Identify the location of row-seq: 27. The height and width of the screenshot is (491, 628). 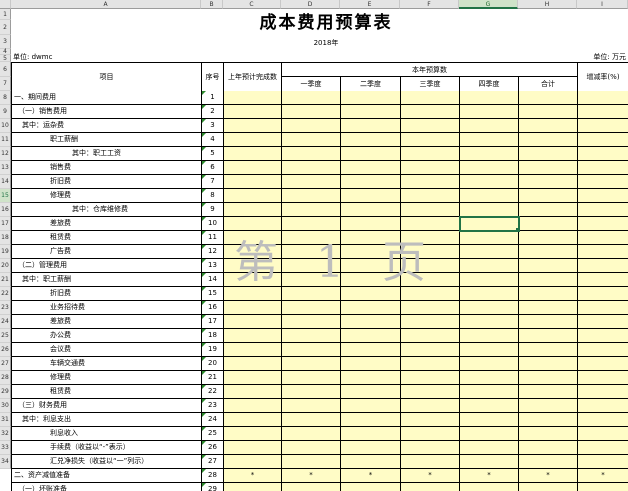
(213, 462).